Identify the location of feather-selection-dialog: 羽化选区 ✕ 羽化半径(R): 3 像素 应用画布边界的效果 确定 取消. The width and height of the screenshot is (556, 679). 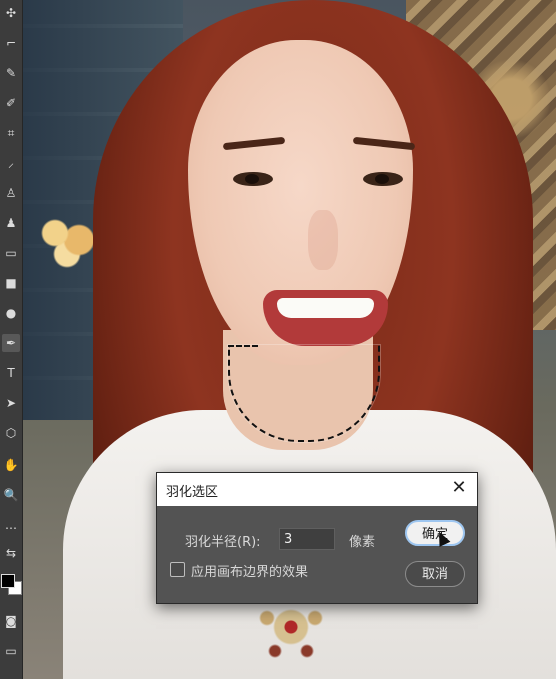
(317, 538).